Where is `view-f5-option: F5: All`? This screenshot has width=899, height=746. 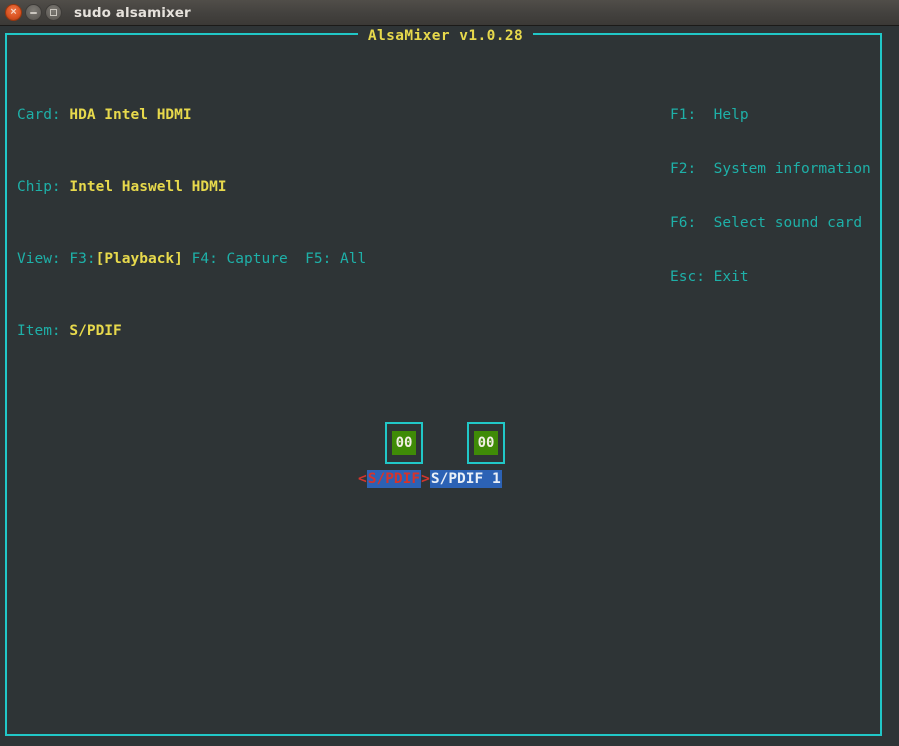 view-f5-option: F5: All is located at coordinates (335, 259).